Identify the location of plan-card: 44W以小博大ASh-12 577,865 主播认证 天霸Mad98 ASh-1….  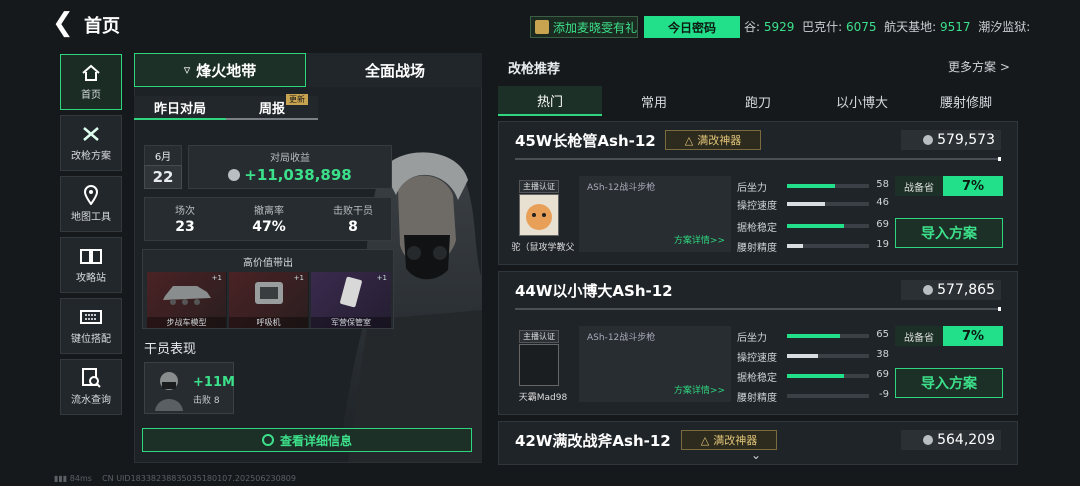
(758, 343).